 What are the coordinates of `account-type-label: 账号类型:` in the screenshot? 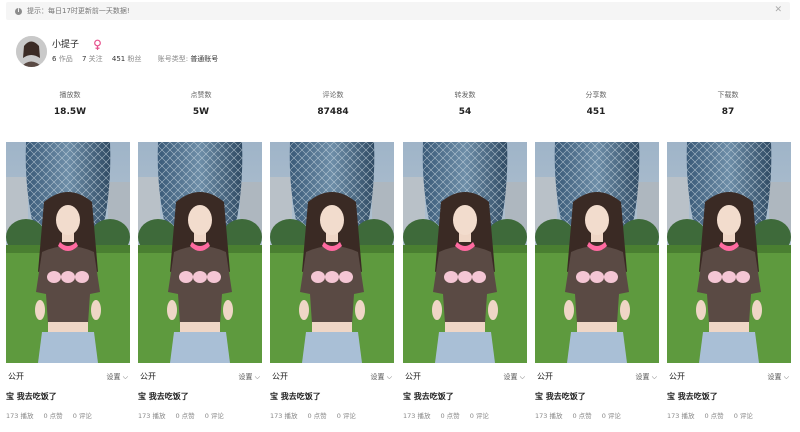 It's located at (173, 59).